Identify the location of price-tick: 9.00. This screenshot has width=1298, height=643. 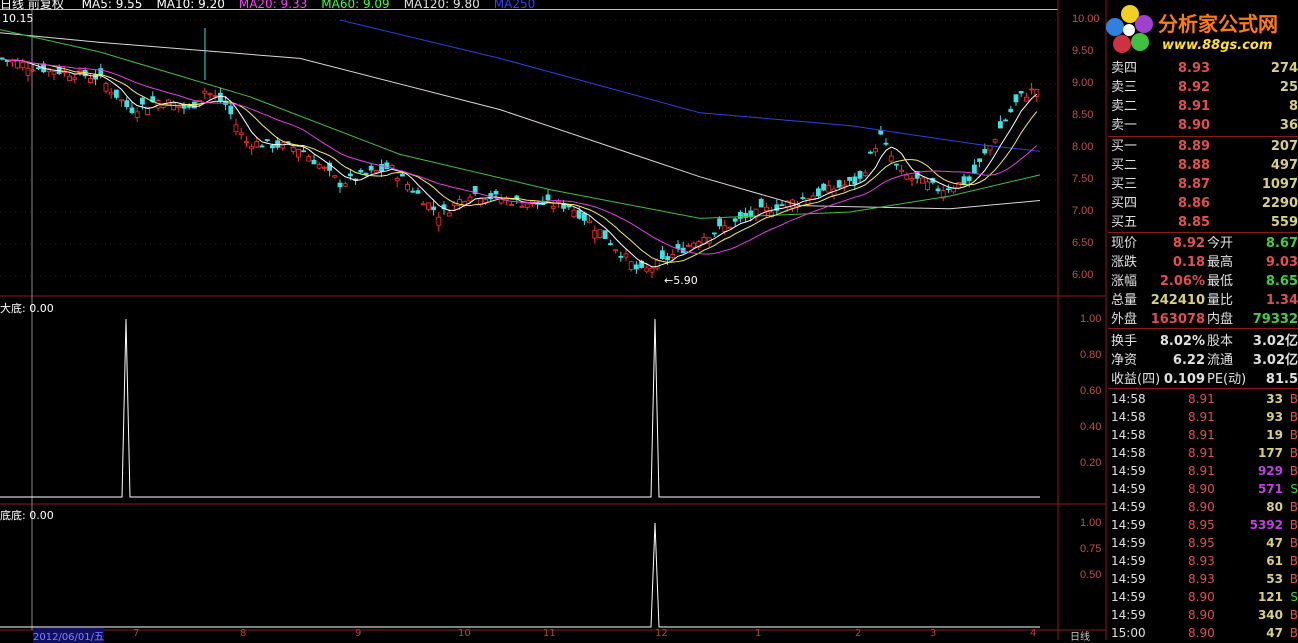
(1083, 83).